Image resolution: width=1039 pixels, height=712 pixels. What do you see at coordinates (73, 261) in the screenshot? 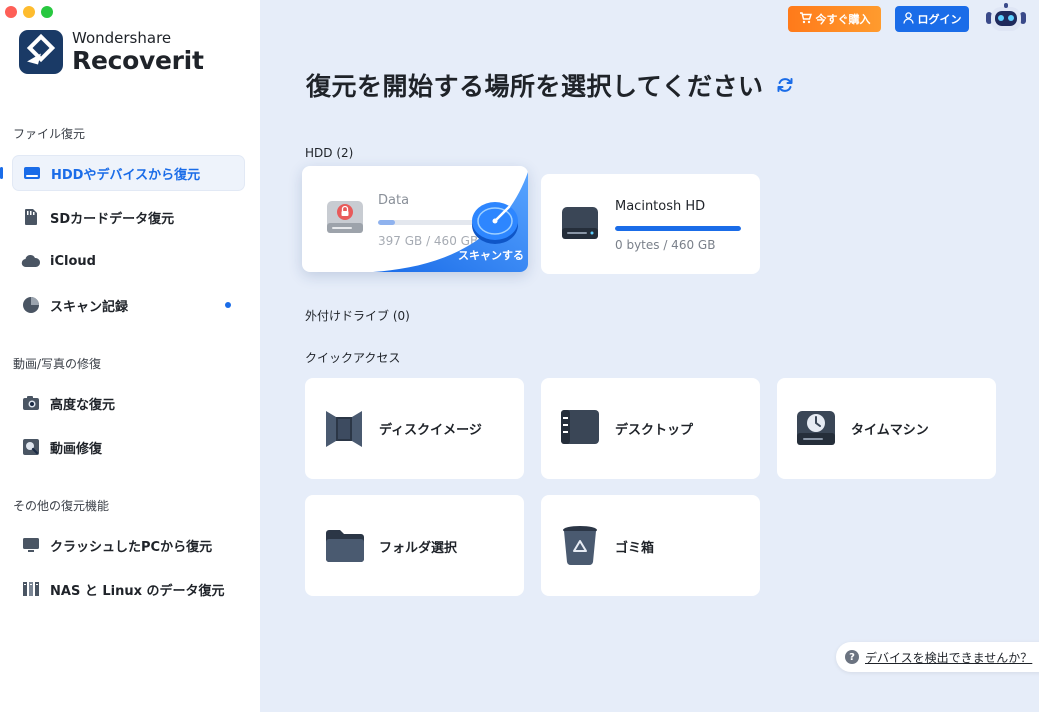
I see `sidebar-item-label: iCloud` at bounding box center [73, 261].